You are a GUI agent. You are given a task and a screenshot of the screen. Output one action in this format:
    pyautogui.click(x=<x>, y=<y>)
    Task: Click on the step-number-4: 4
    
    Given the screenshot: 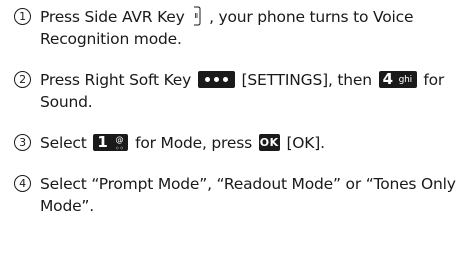 What is the action you would take?
    pyautogui.click(x=22, y=183)
    